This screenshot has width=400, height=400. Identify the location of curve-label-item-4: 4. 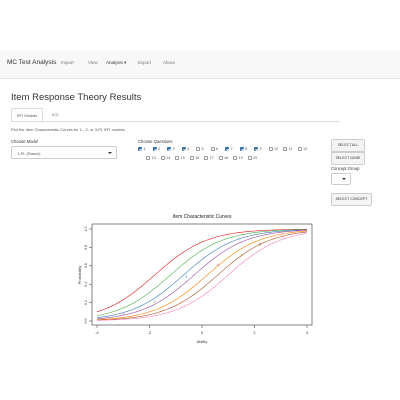
(218, 265).